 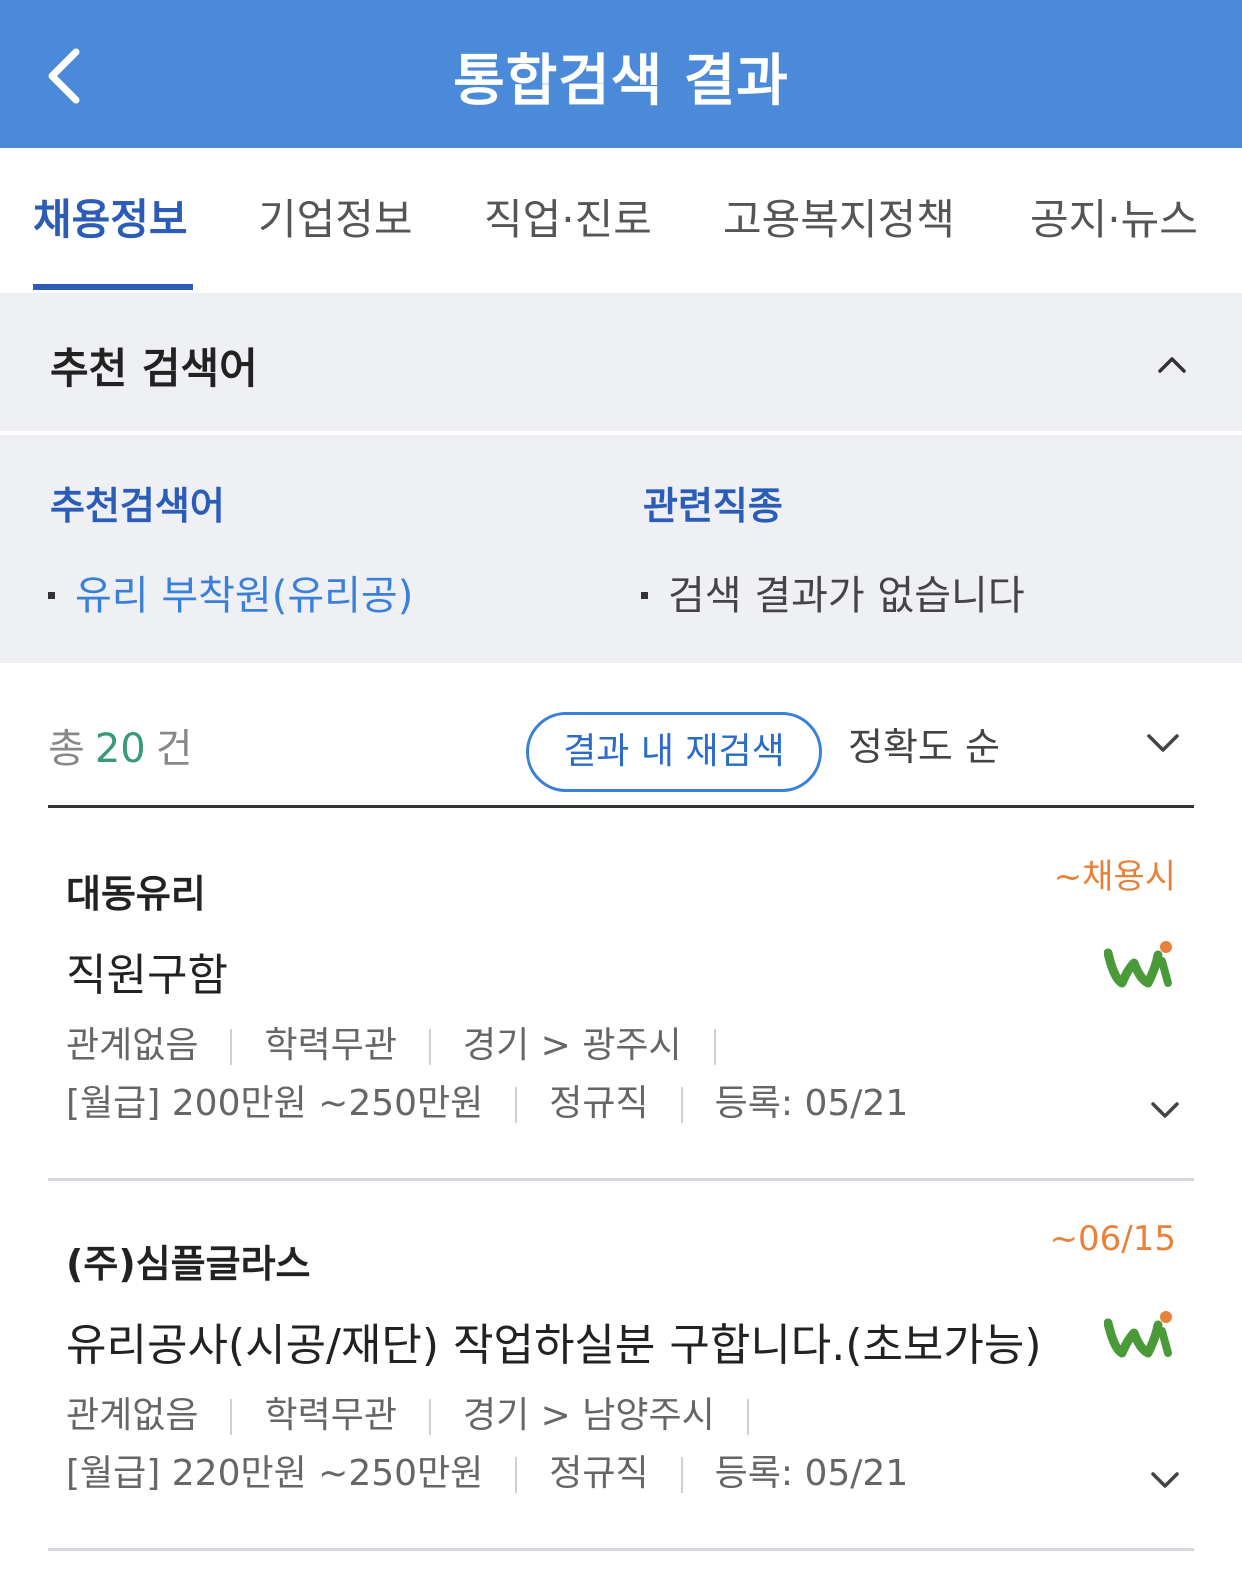 I want to click on company-name: 대동유리, so click(x=136, y=894).